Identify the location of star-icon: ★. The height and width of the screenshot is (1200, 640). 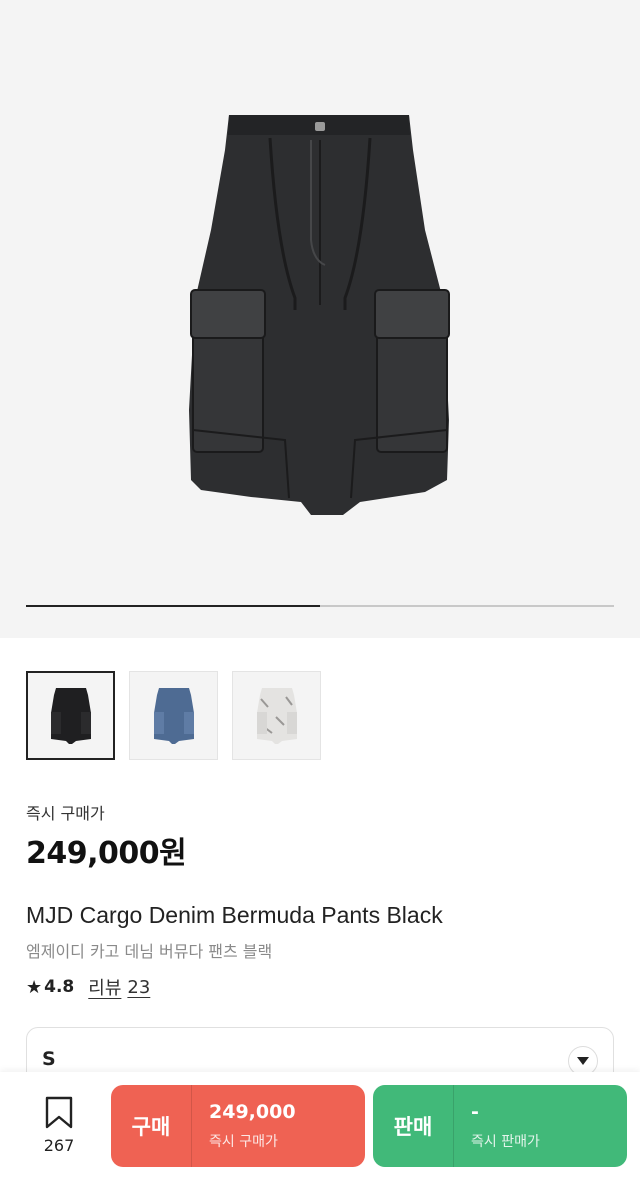
(34, 987).